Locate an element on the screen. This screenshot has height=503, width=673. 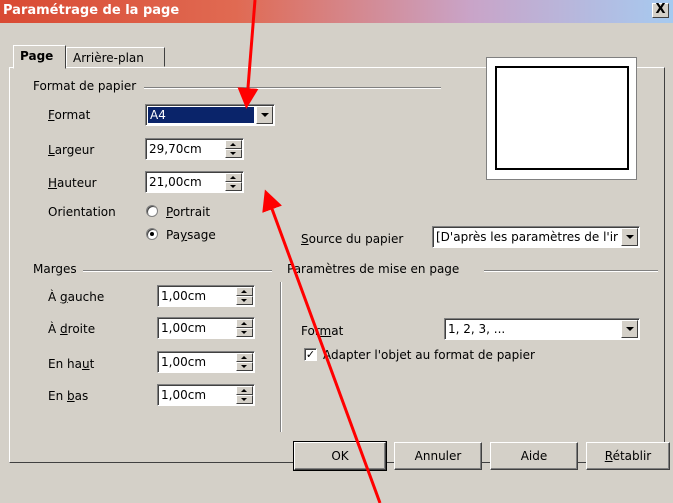
annotation-arrow-height is located at coordinates (322, 346).